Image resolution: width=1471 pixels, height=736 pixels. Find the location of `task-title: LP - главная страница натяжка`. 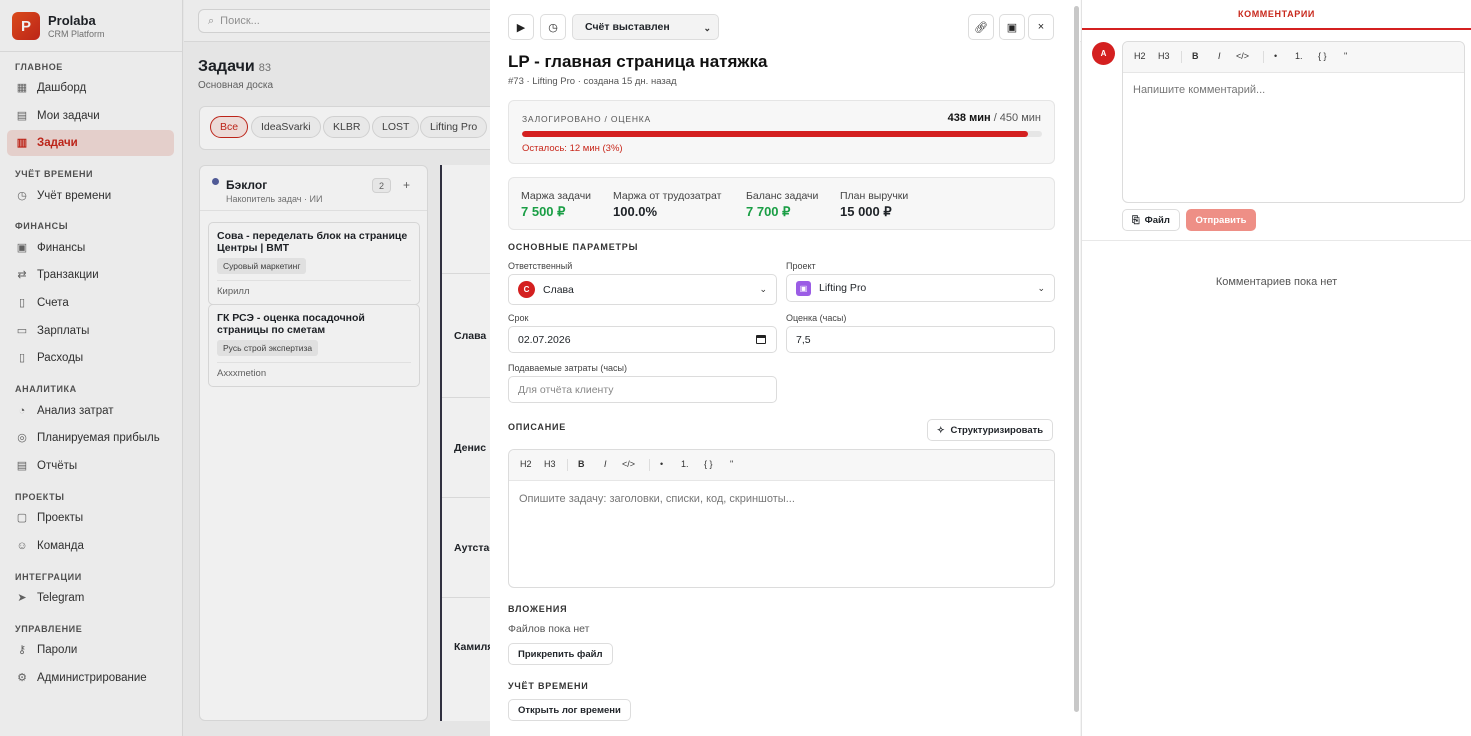

task-title: LP - главная страница натяжка is located at coordinates (638, 61).